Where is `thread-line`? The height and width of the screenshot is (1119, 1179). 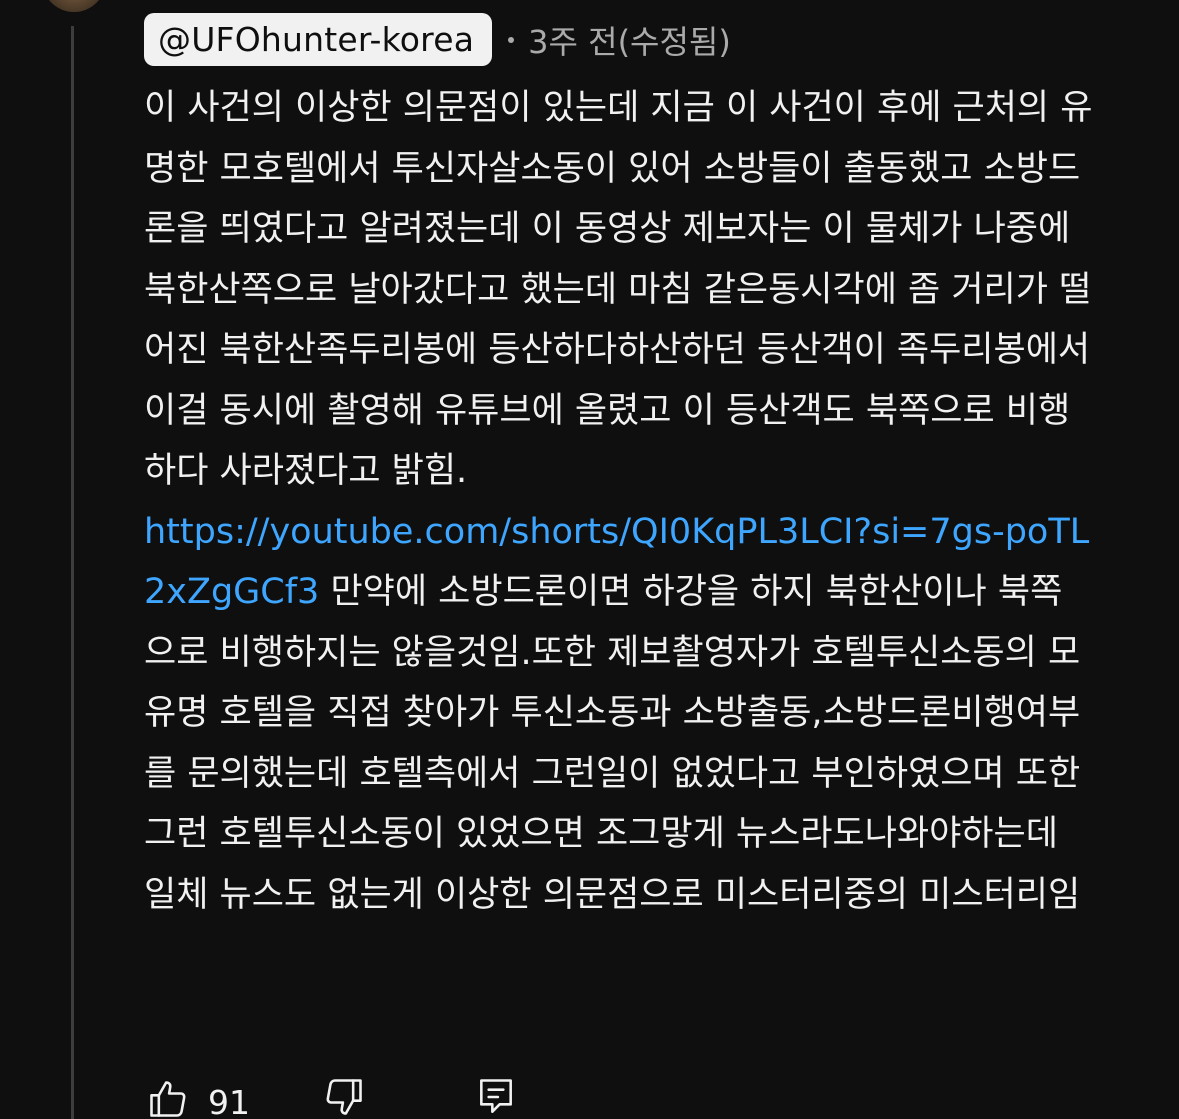
thread-line is located at coordinates (72, 572).